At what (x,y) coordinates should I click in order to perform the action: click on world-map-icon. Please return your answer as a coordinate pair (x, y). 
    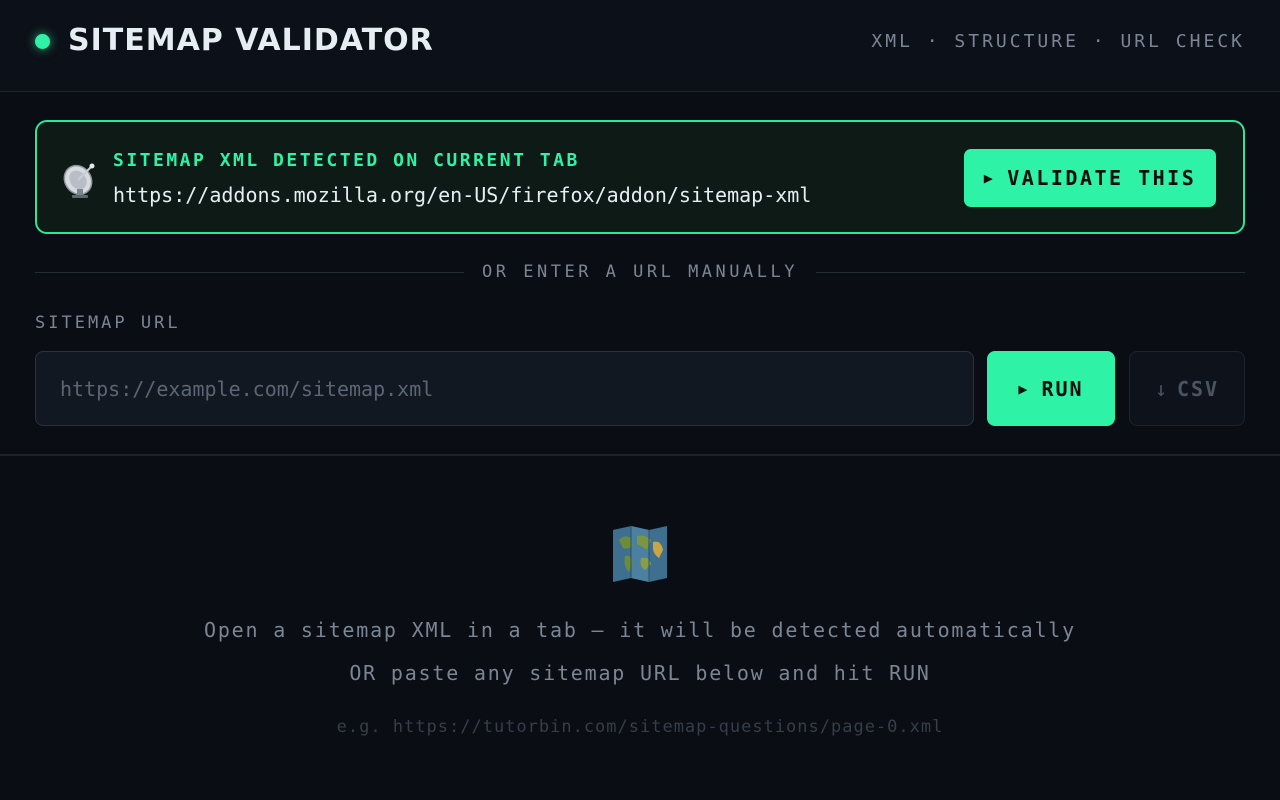
    Looking at the image, I should click on (640, 553).